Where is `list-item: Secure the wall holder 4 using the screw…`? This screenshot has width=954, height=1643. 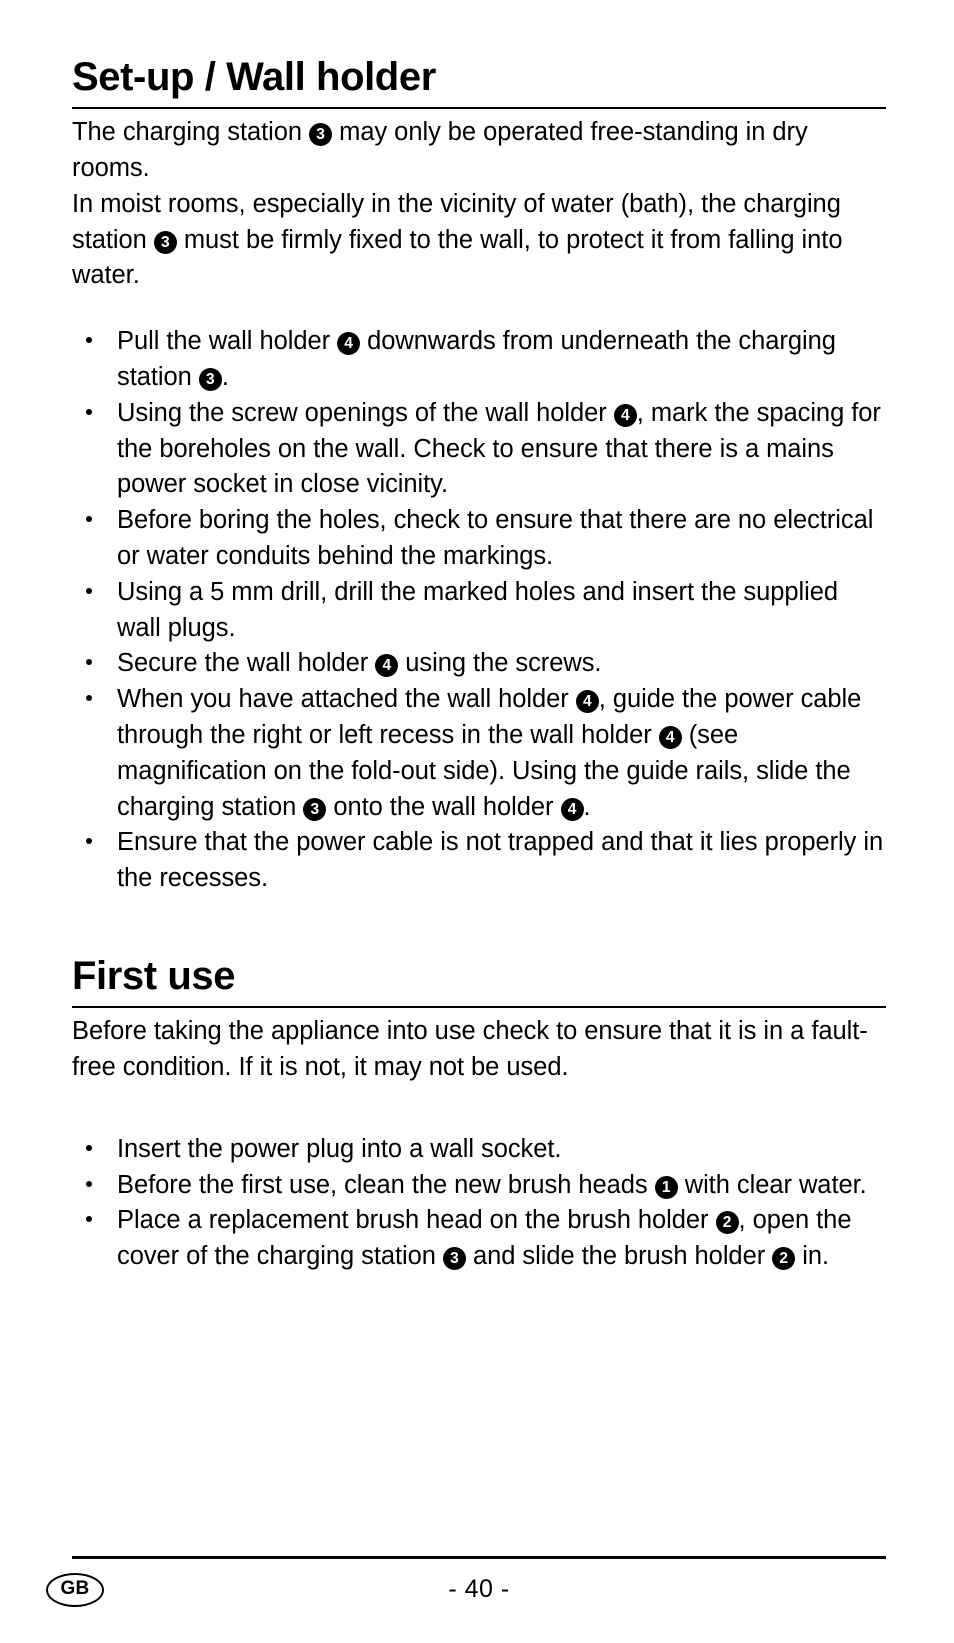
list-item: Secure the wall holder 4 using the screw… is located at coordinates (479, 664).